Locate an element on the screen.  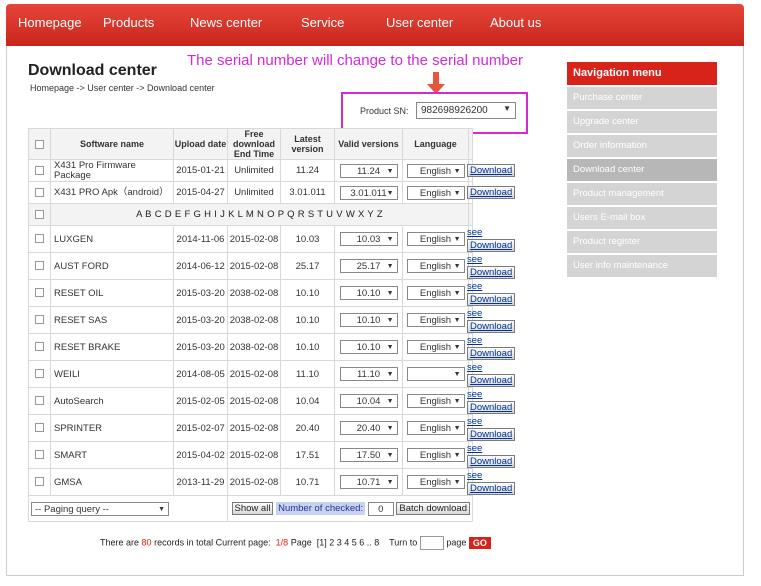
page-links: [1] 2 3 4 5 6 .. 8 is located at coordinates (348, 542).